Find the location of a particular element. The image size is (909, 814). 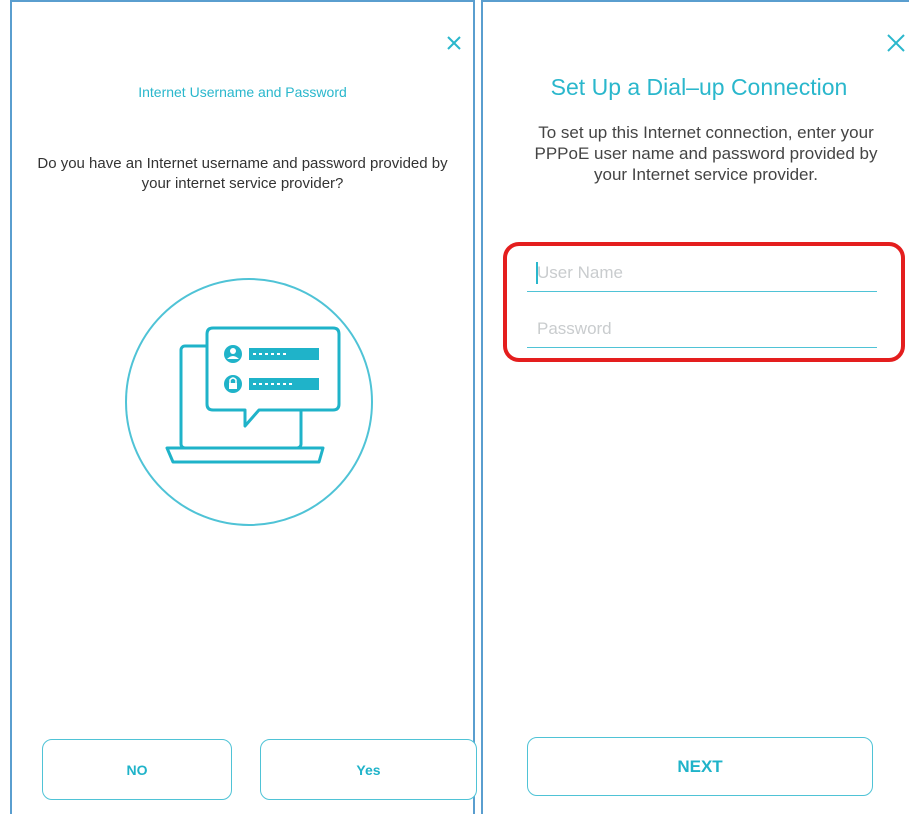

page-title: Set Up a Dial–up Connection is located at coordinates (699, 87).